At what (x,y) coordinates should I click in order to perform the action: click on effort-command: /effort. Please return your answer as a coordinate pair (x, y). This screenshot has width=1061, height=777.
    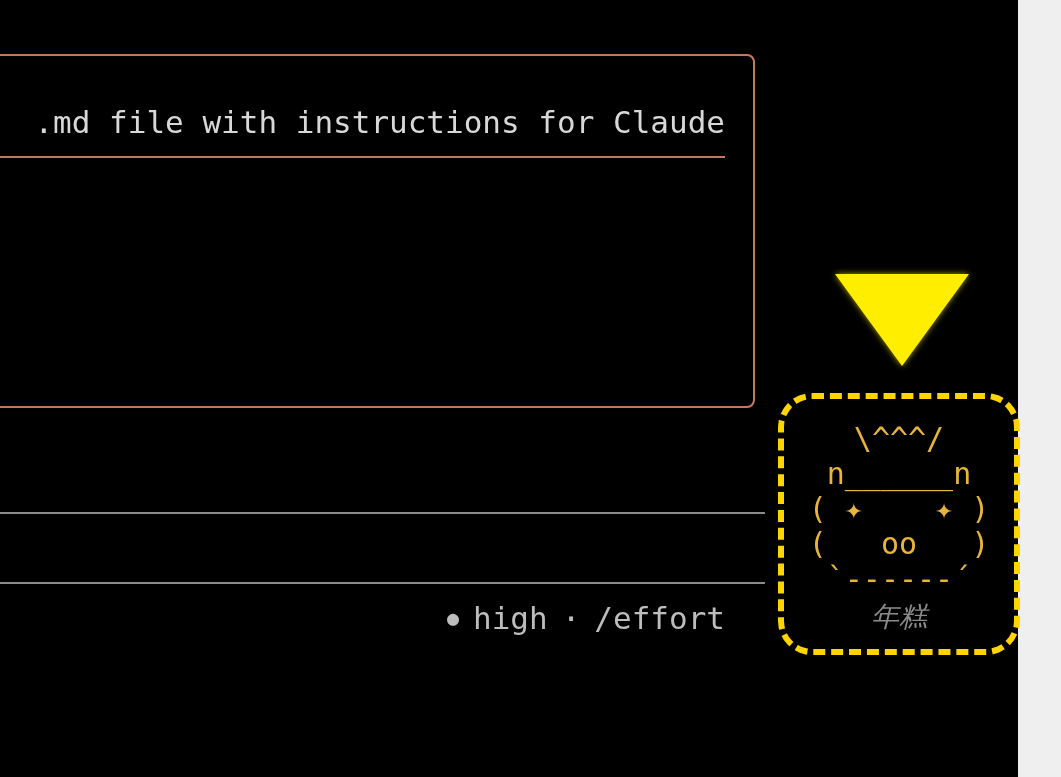
    Looking at the image, I should click on (659, 618).